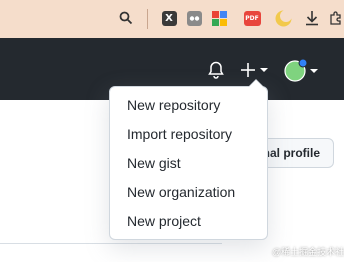  Describe the element at coordinates (188, 134) in the screenshot. I see `menu-item-import-repository: Import repository` at that location.